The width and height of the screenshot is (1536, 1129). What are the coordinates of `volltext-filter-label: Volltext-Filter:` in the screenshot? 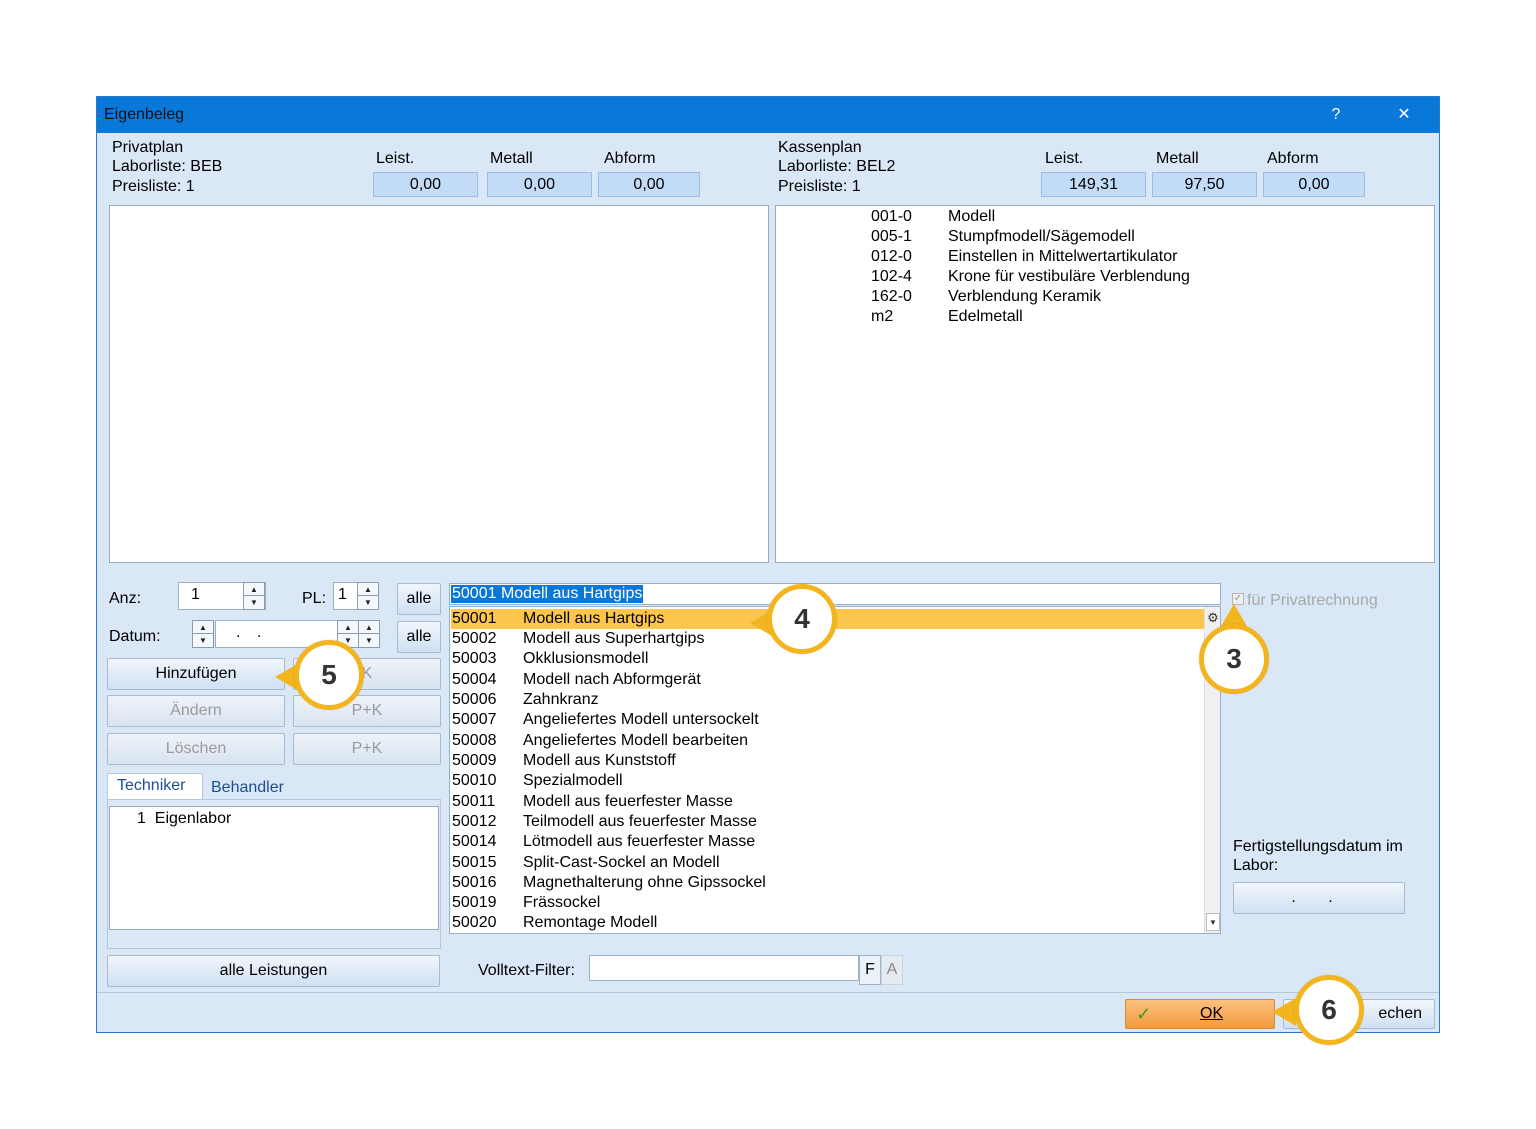 It's located at (526, 970).